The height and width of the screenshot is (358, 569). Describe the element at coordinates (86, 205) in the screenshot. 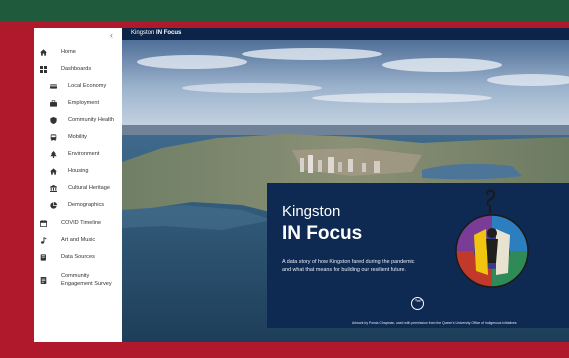

I see `sidebar-item-label: Demographics` at that location.